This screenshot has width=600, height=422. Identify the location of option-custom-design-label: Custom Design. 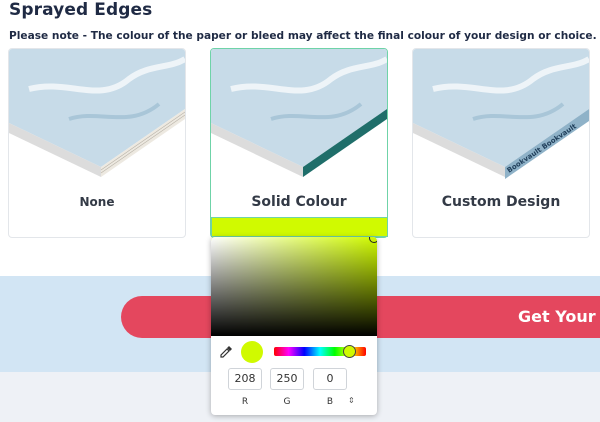
(501, 202).